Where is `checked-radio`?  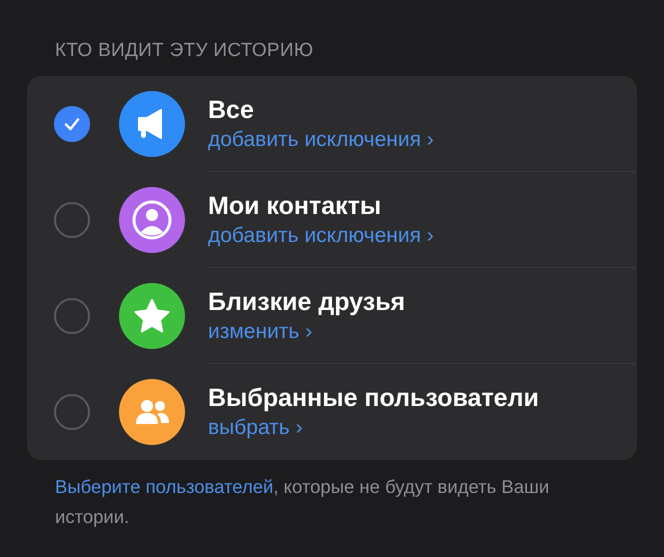
checked-radio is located at coordinates (72, 124).